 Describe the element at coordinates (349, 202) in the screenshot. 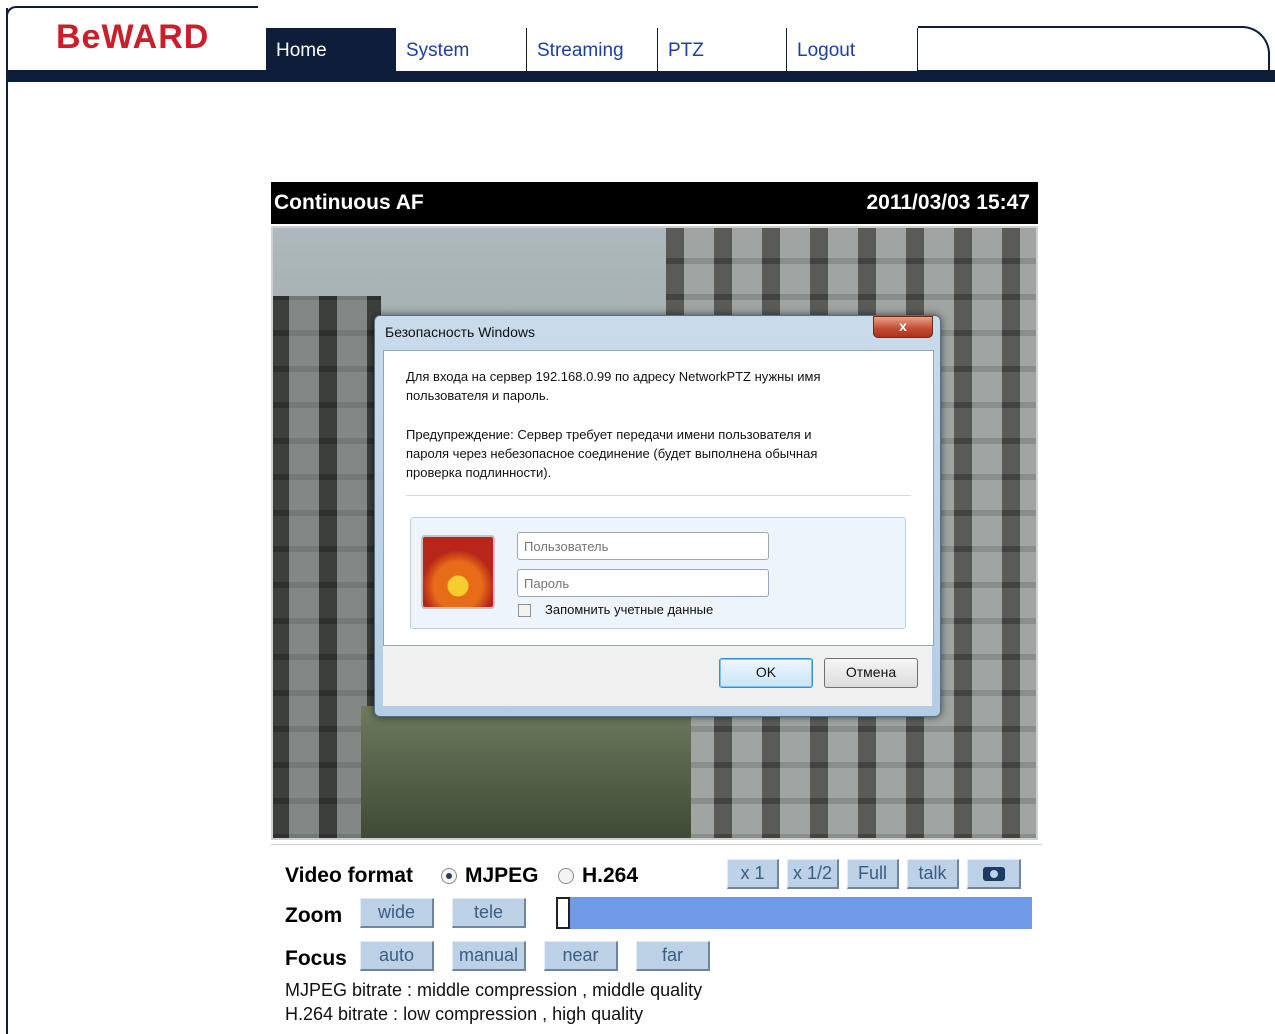

I see `viewer-mode-label: Continuous AF` at that location.